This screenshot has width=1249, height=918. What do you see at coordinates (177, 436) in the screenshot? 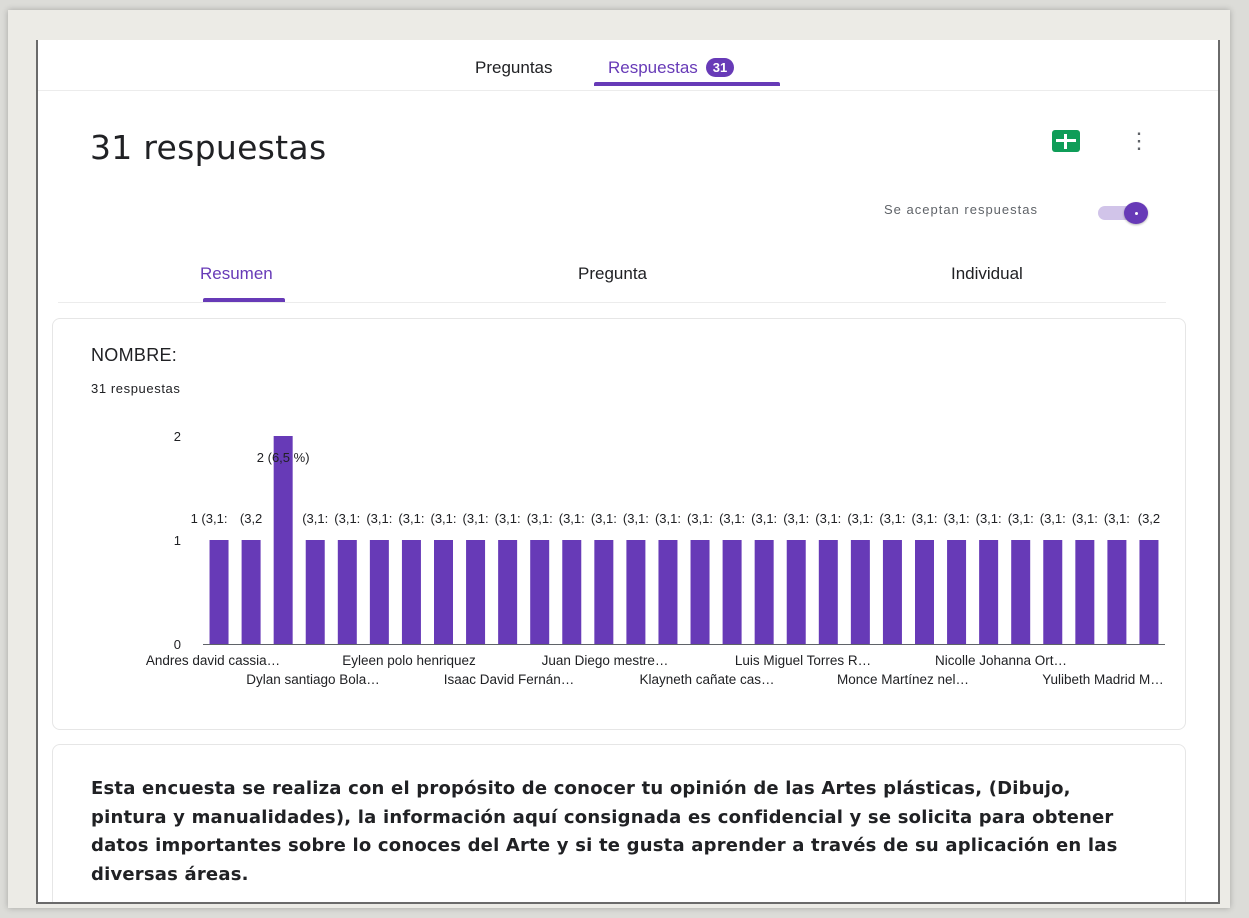
I see `y-tick-label: 2` at bounding box center [177, 436].